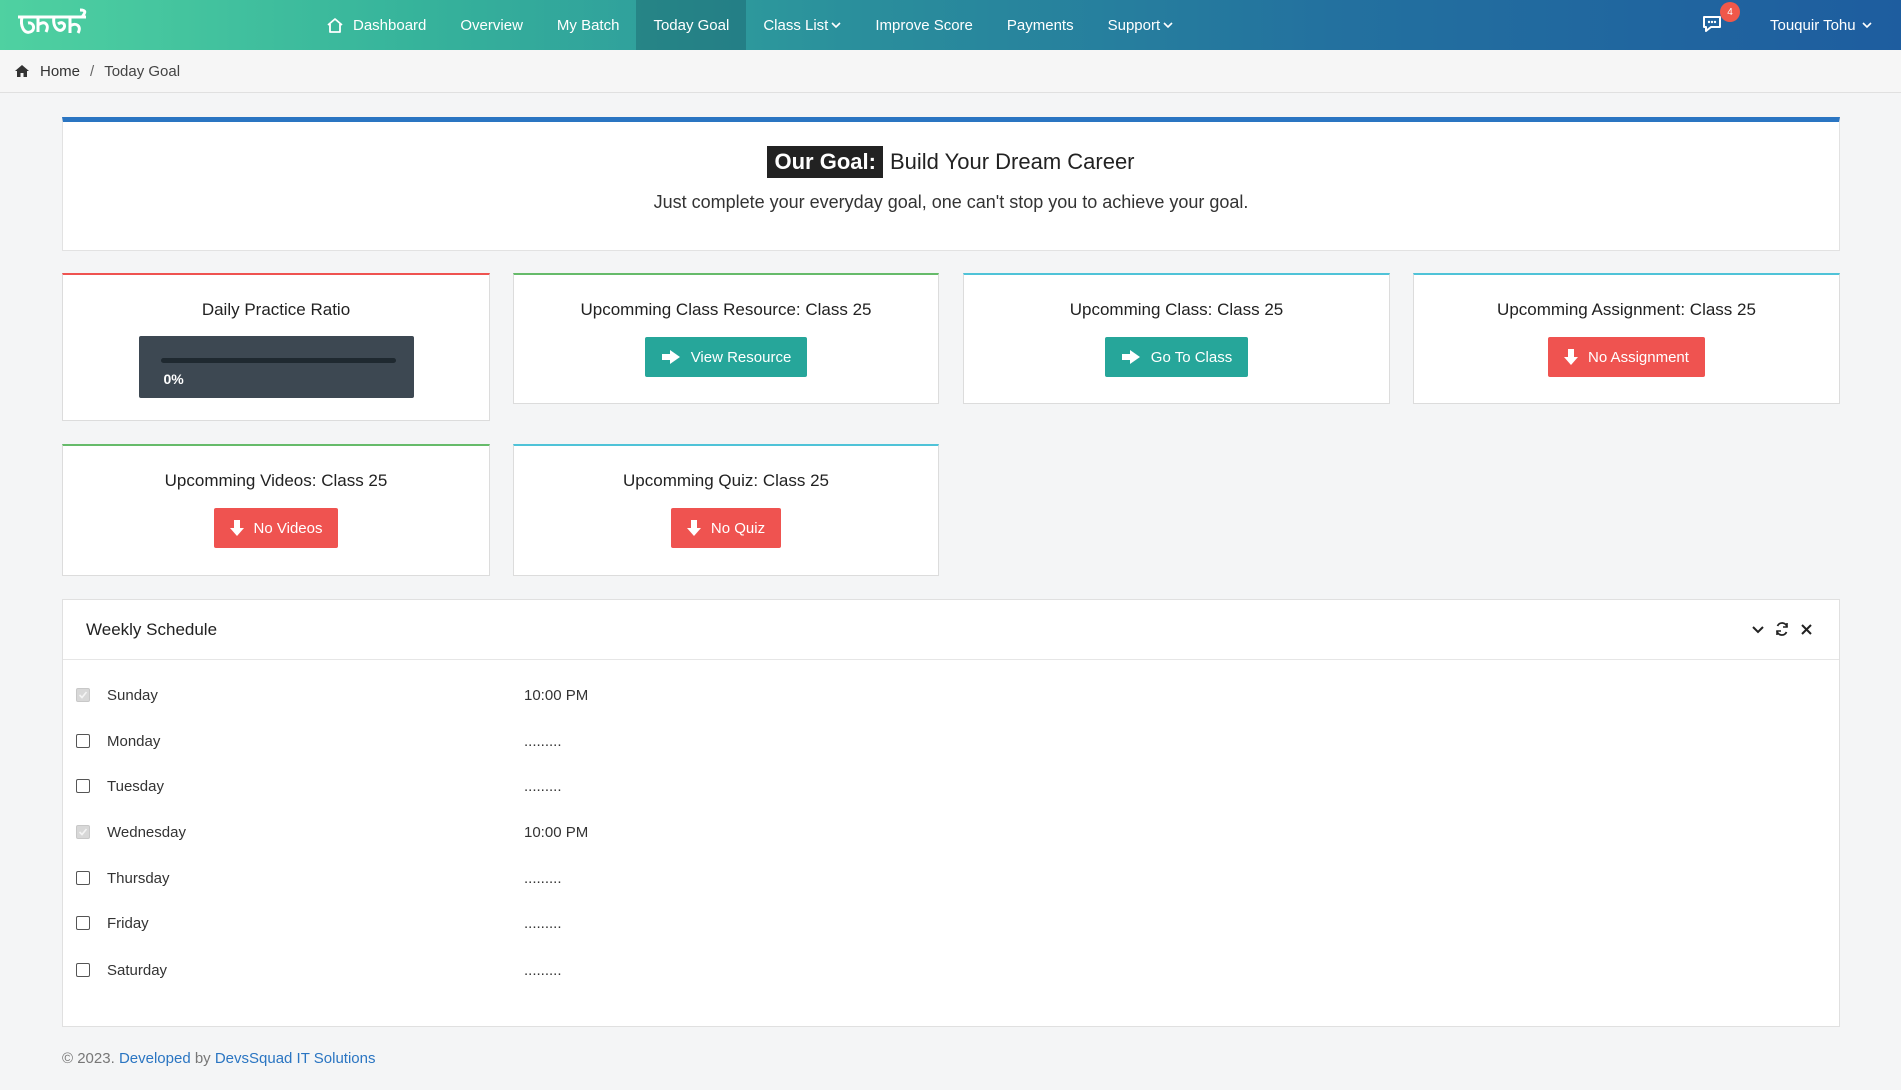  What do you see at coordinates (60, 71) in the screenshot?
I see `breadcrumb-home-link: Home` at bounding box center [60, 71].